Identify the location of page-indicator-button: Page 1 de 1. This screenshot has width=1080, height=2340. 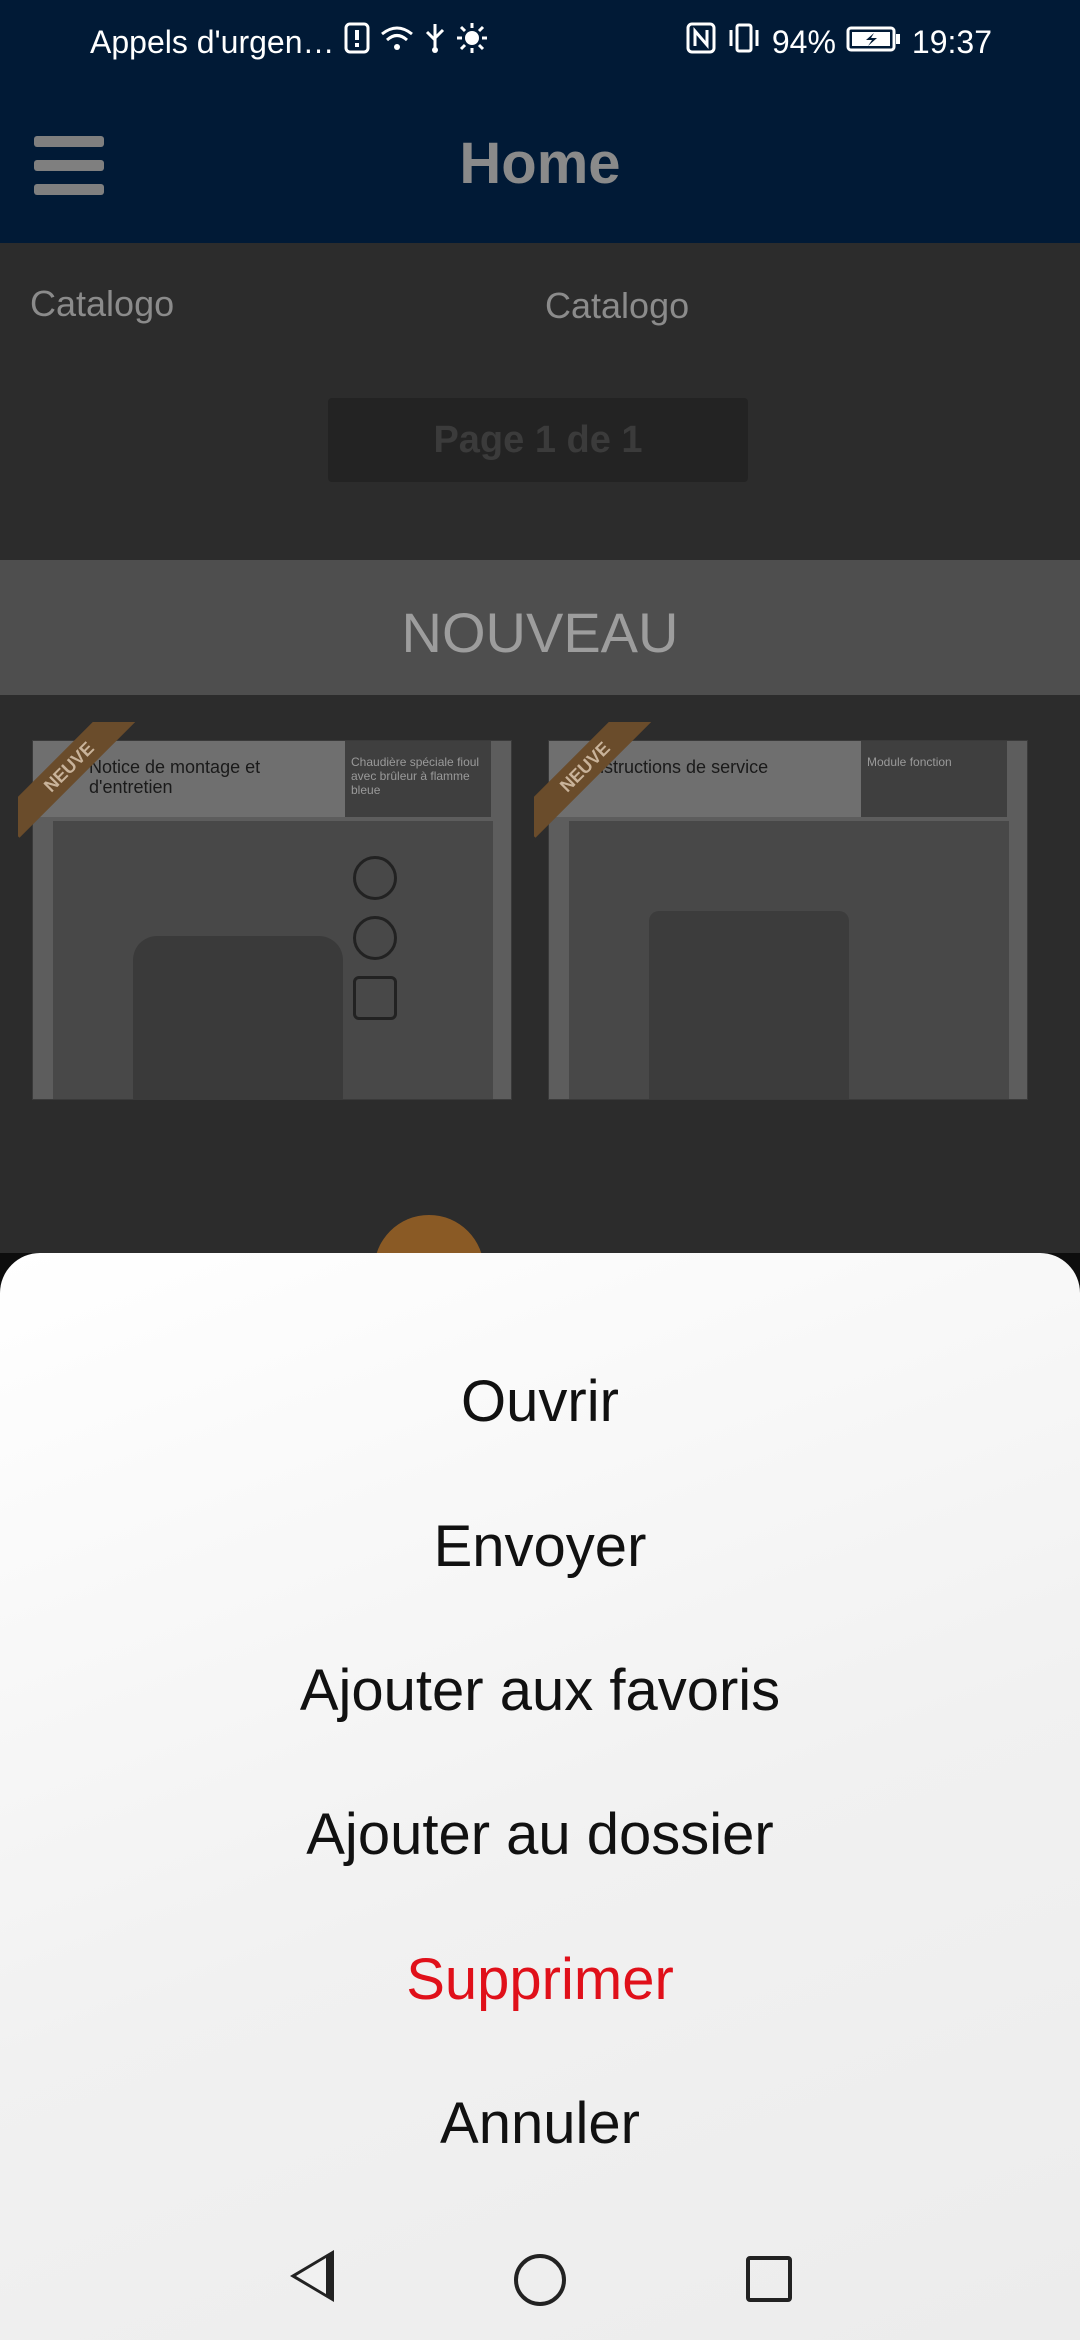
(538, 440).